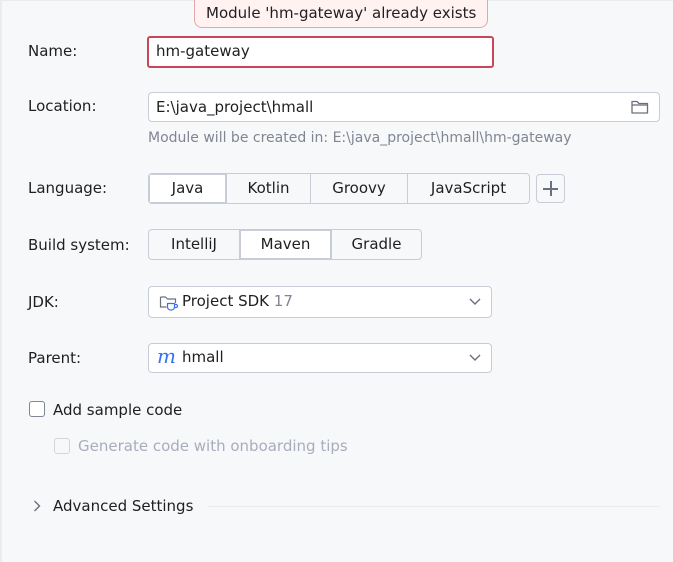 The image size is (673, 562). I want to click on jdk-value: Project SDK, so click(225, 301).